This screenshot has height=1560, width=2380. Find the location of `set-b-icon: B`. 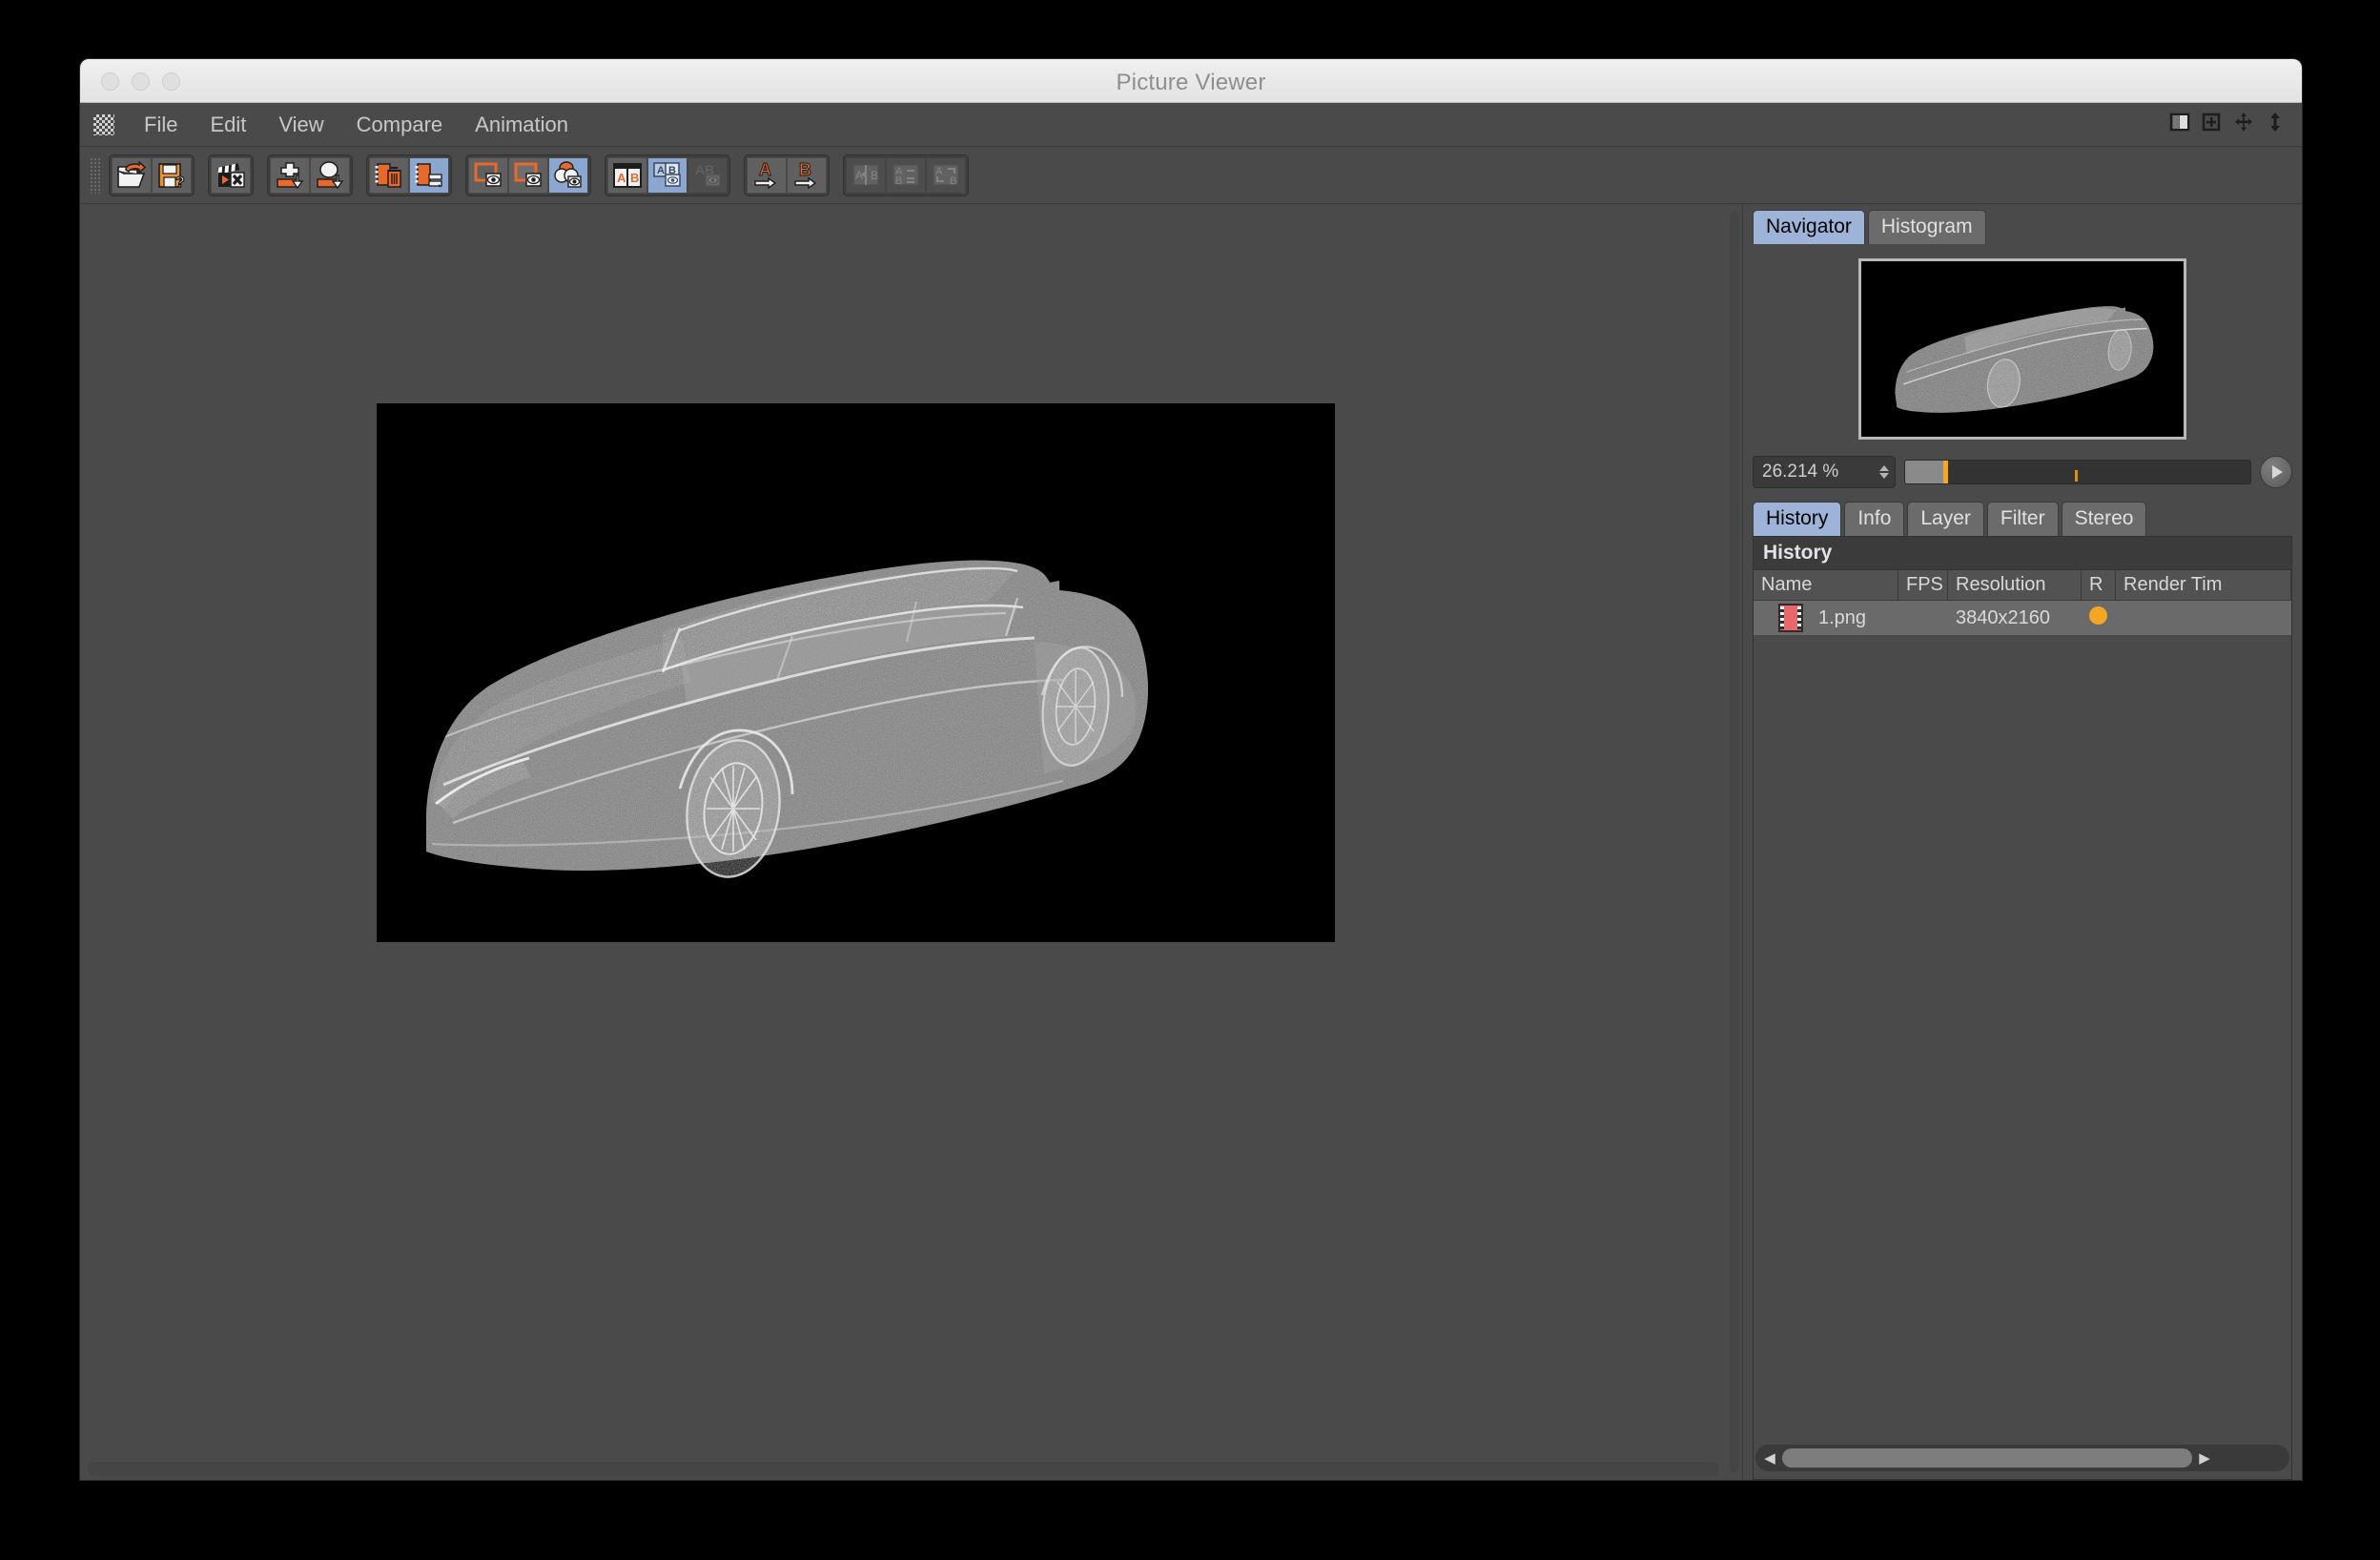

set-b-icon: B is located at coordinates (807, 175).